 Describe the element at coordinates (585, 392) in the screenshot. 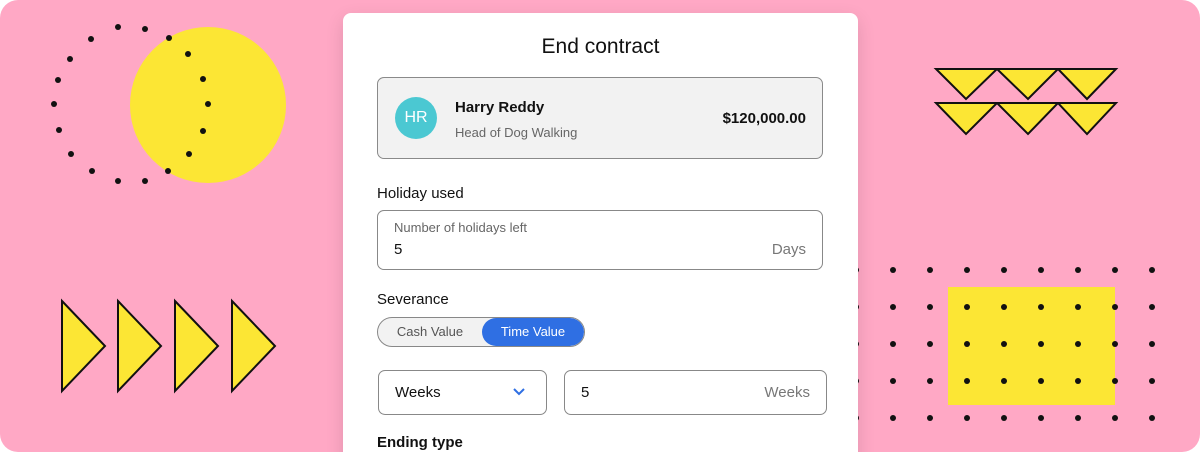

I see `period-value: 5` at that location.